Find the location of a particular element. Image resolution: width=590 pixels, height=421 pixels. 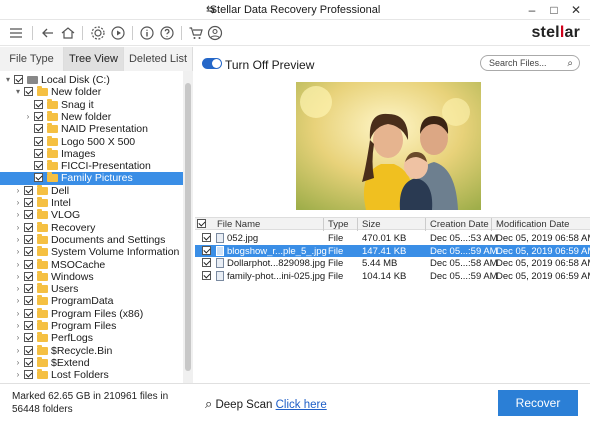

tree-item: Images is located at coordinates (91, 153).